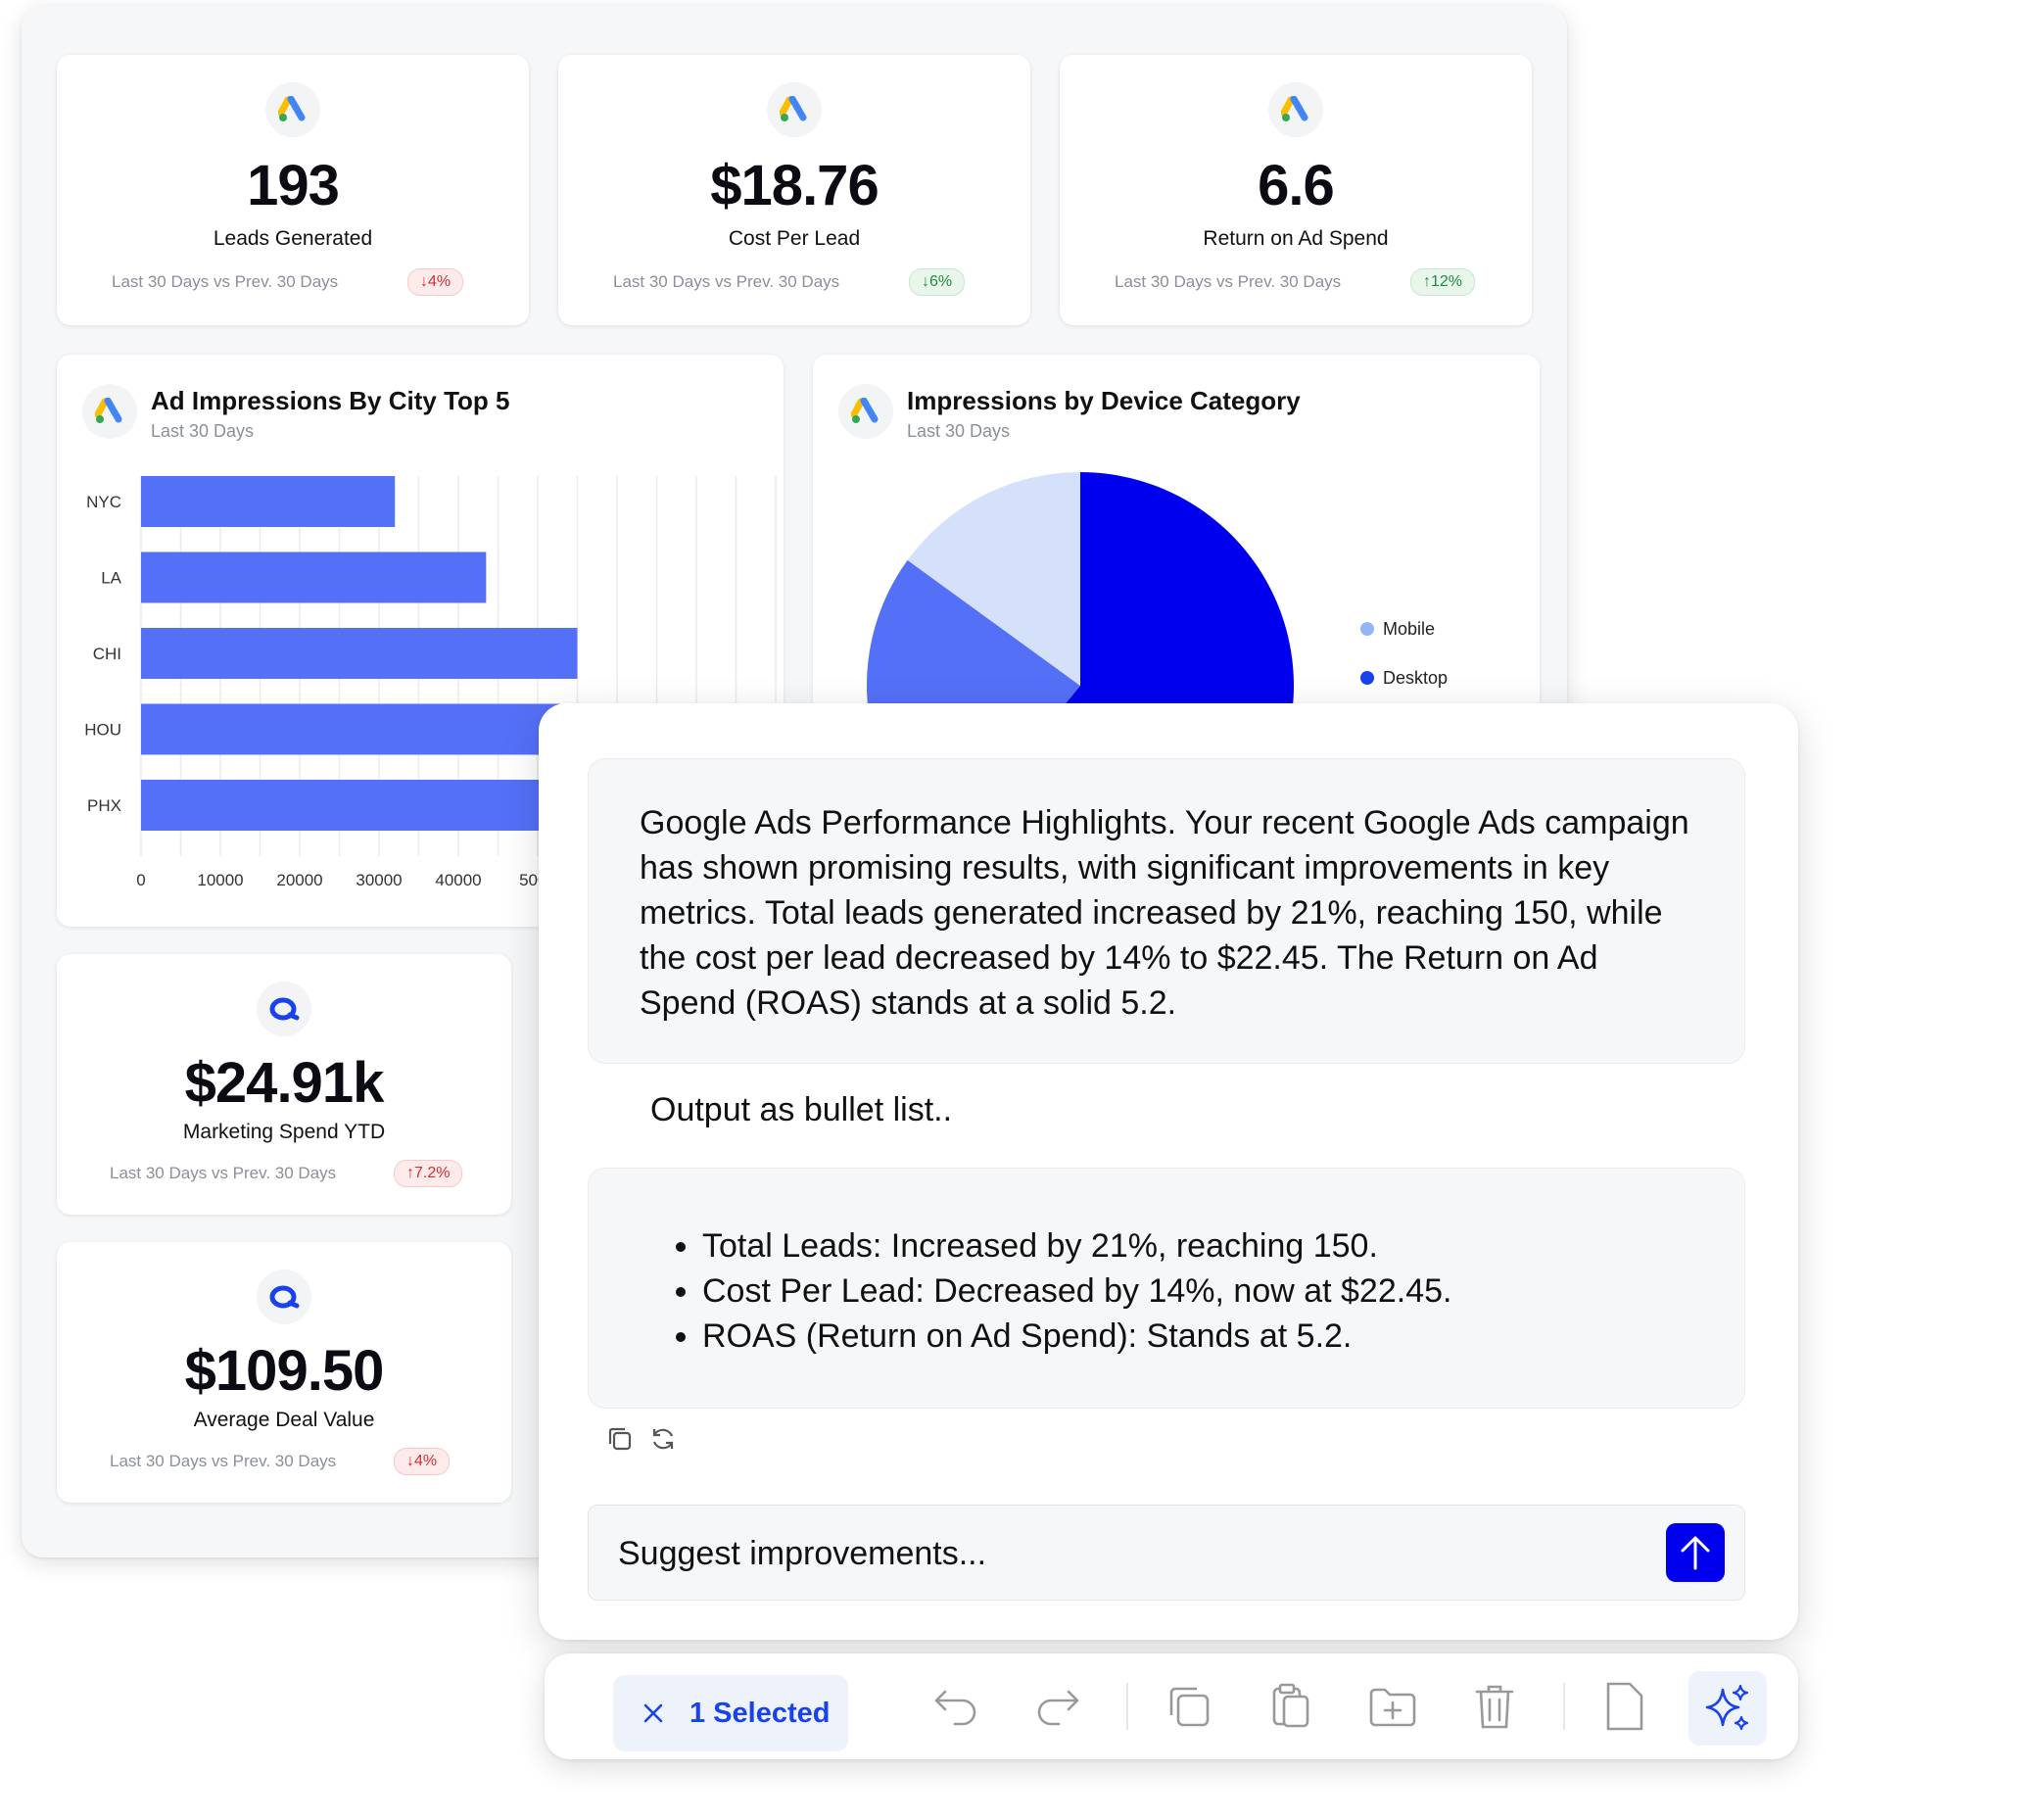 The height and width of the screenshot is (1820, 2044). I want to click on sparkles-icon, so click(1727, 1707).